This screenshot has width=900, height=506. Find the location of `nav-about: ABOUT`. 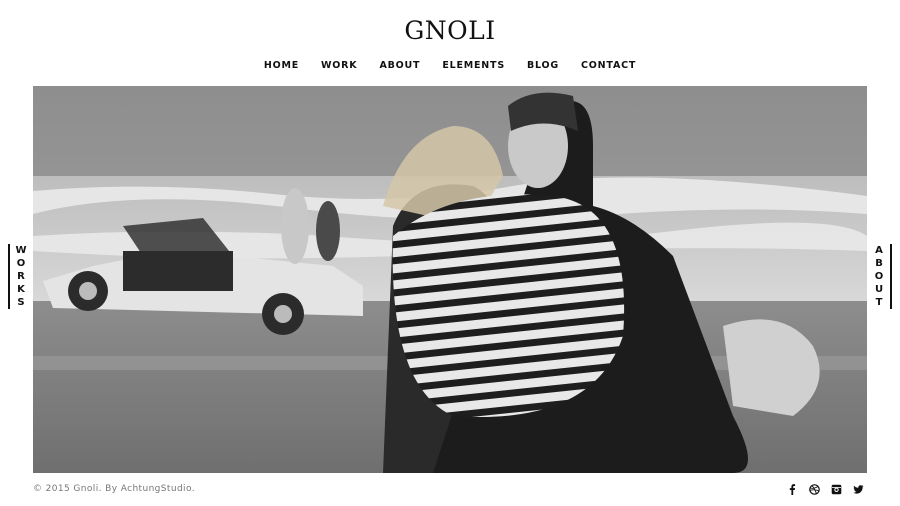

nav-about: ABOUT is located at coordinates (399, 65).